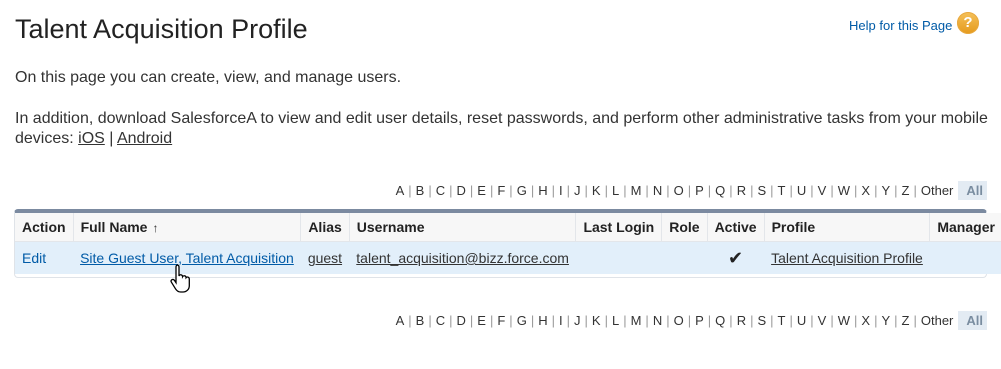 This screenshot has width=1001, height=369. What do you see at coordinates (684, 227) in the screenshot?
I see `col-header-role: Role` at bounding box center [684, 227].